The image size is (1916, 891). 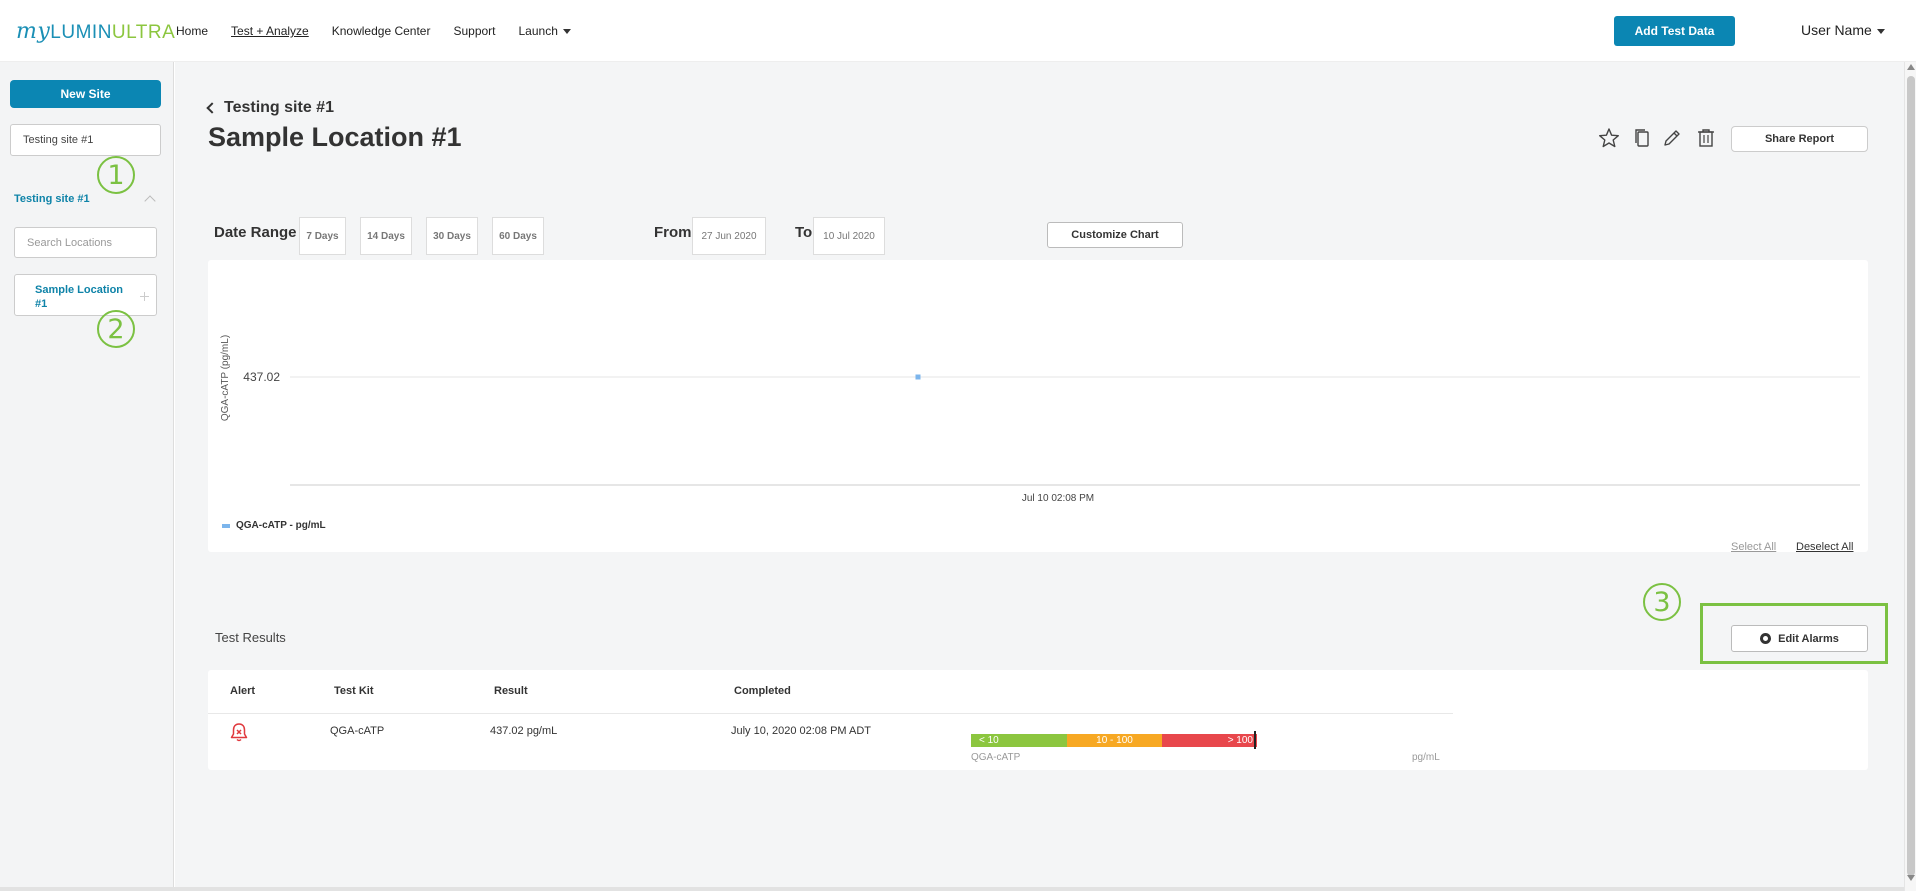 I want to click on column-header-result: Result, so click(x=511, y=691).